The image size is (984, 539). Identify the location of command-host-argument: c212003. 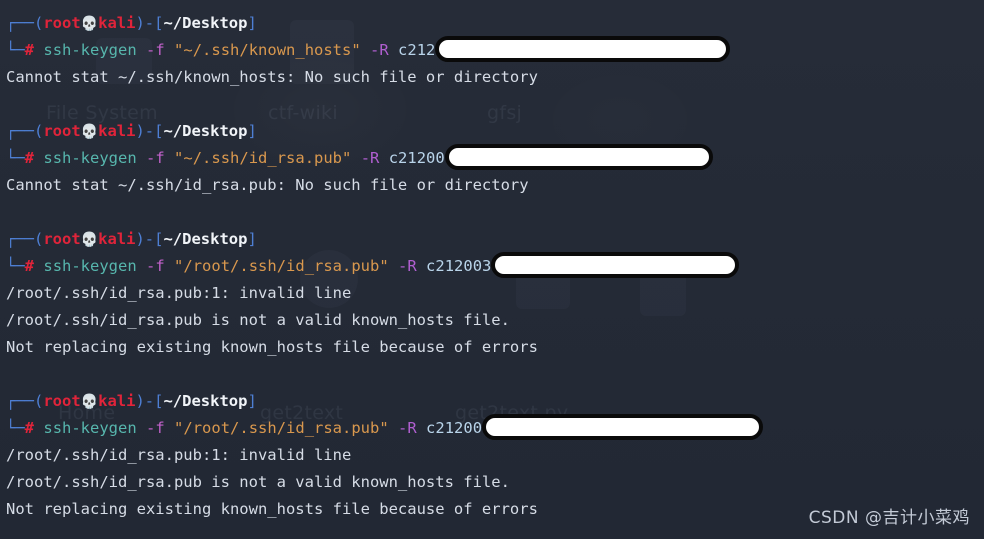
(459, 266).